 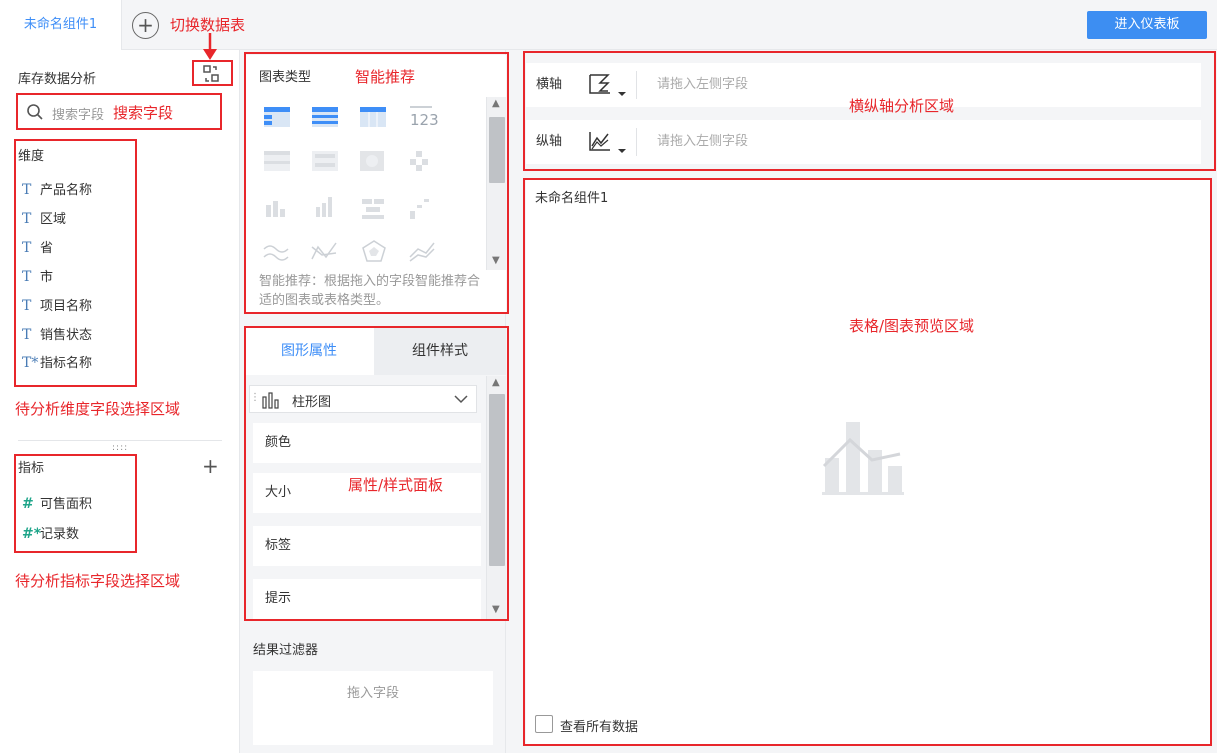 I want to click on dimension-label: 区域, so click(x=53, y=219).